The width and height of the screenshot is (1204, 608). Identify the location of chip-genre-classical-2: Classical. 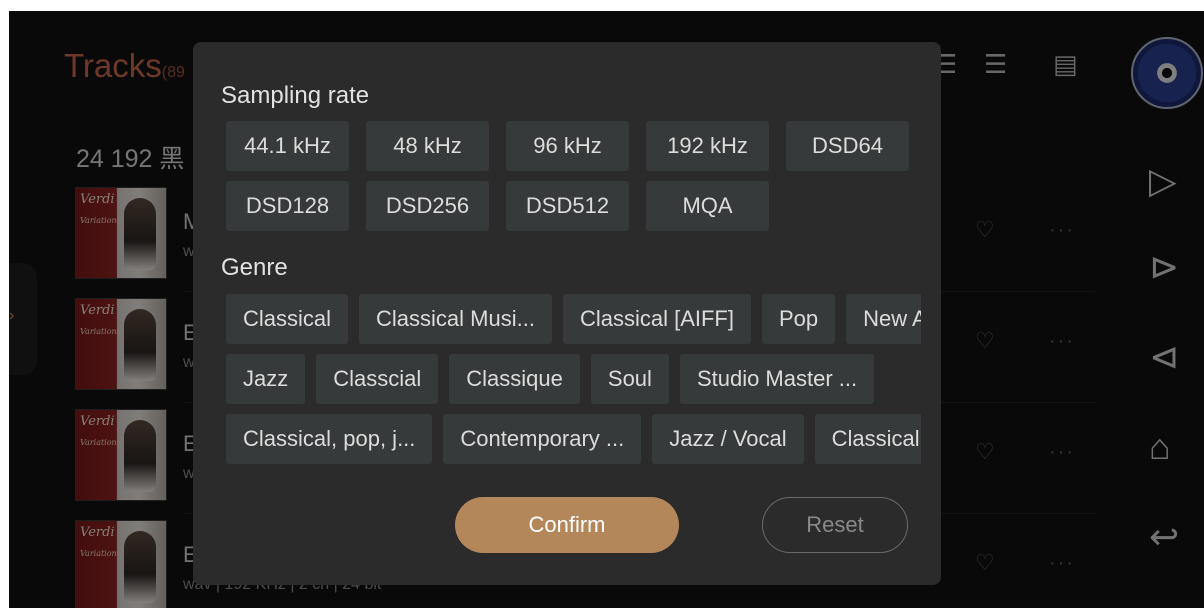
(867, 439).